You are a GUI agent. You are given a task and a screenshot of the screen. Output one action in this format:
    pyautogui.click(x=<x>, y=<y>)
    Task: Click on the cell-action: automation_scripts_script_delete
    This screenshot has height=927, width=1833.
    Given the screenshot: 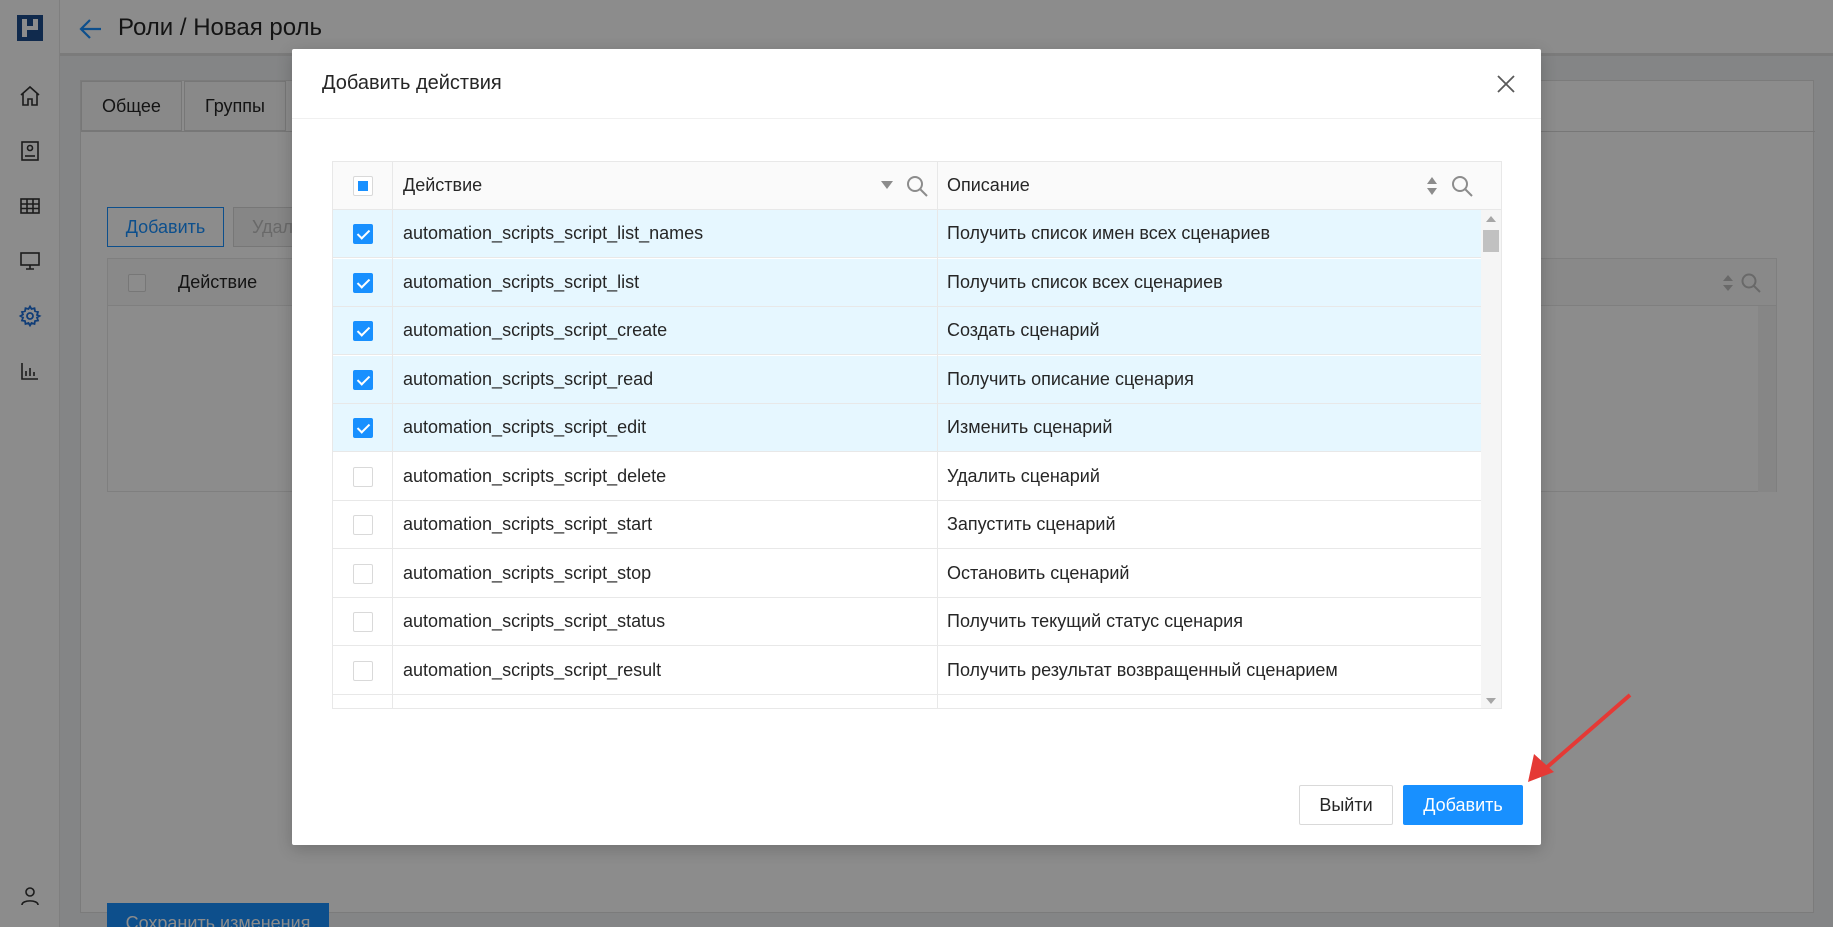 What is the action you would take?
    pyautogui.click(x=535, y=475)
    